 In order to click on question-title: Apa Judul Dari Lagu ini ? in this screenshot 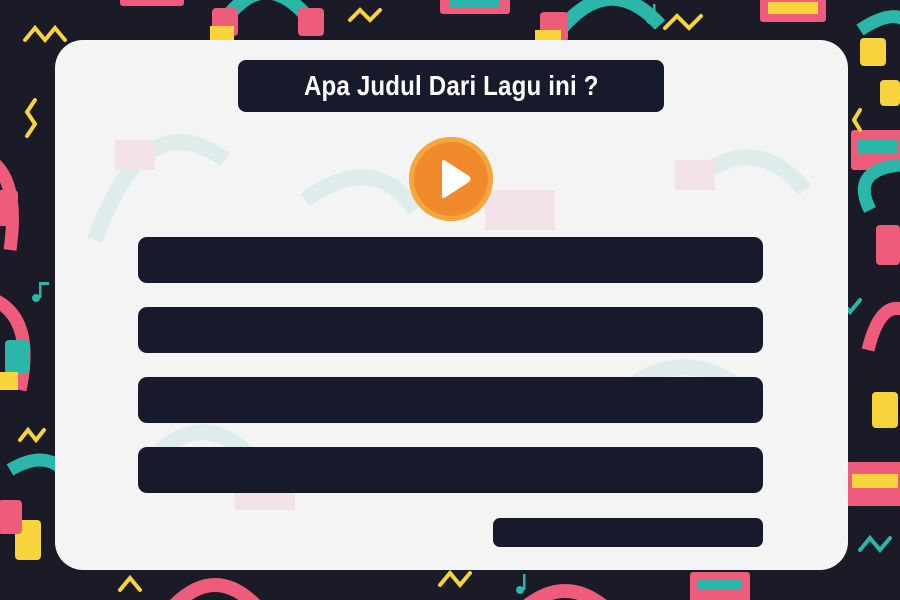, I will do `click(451, 85)`.